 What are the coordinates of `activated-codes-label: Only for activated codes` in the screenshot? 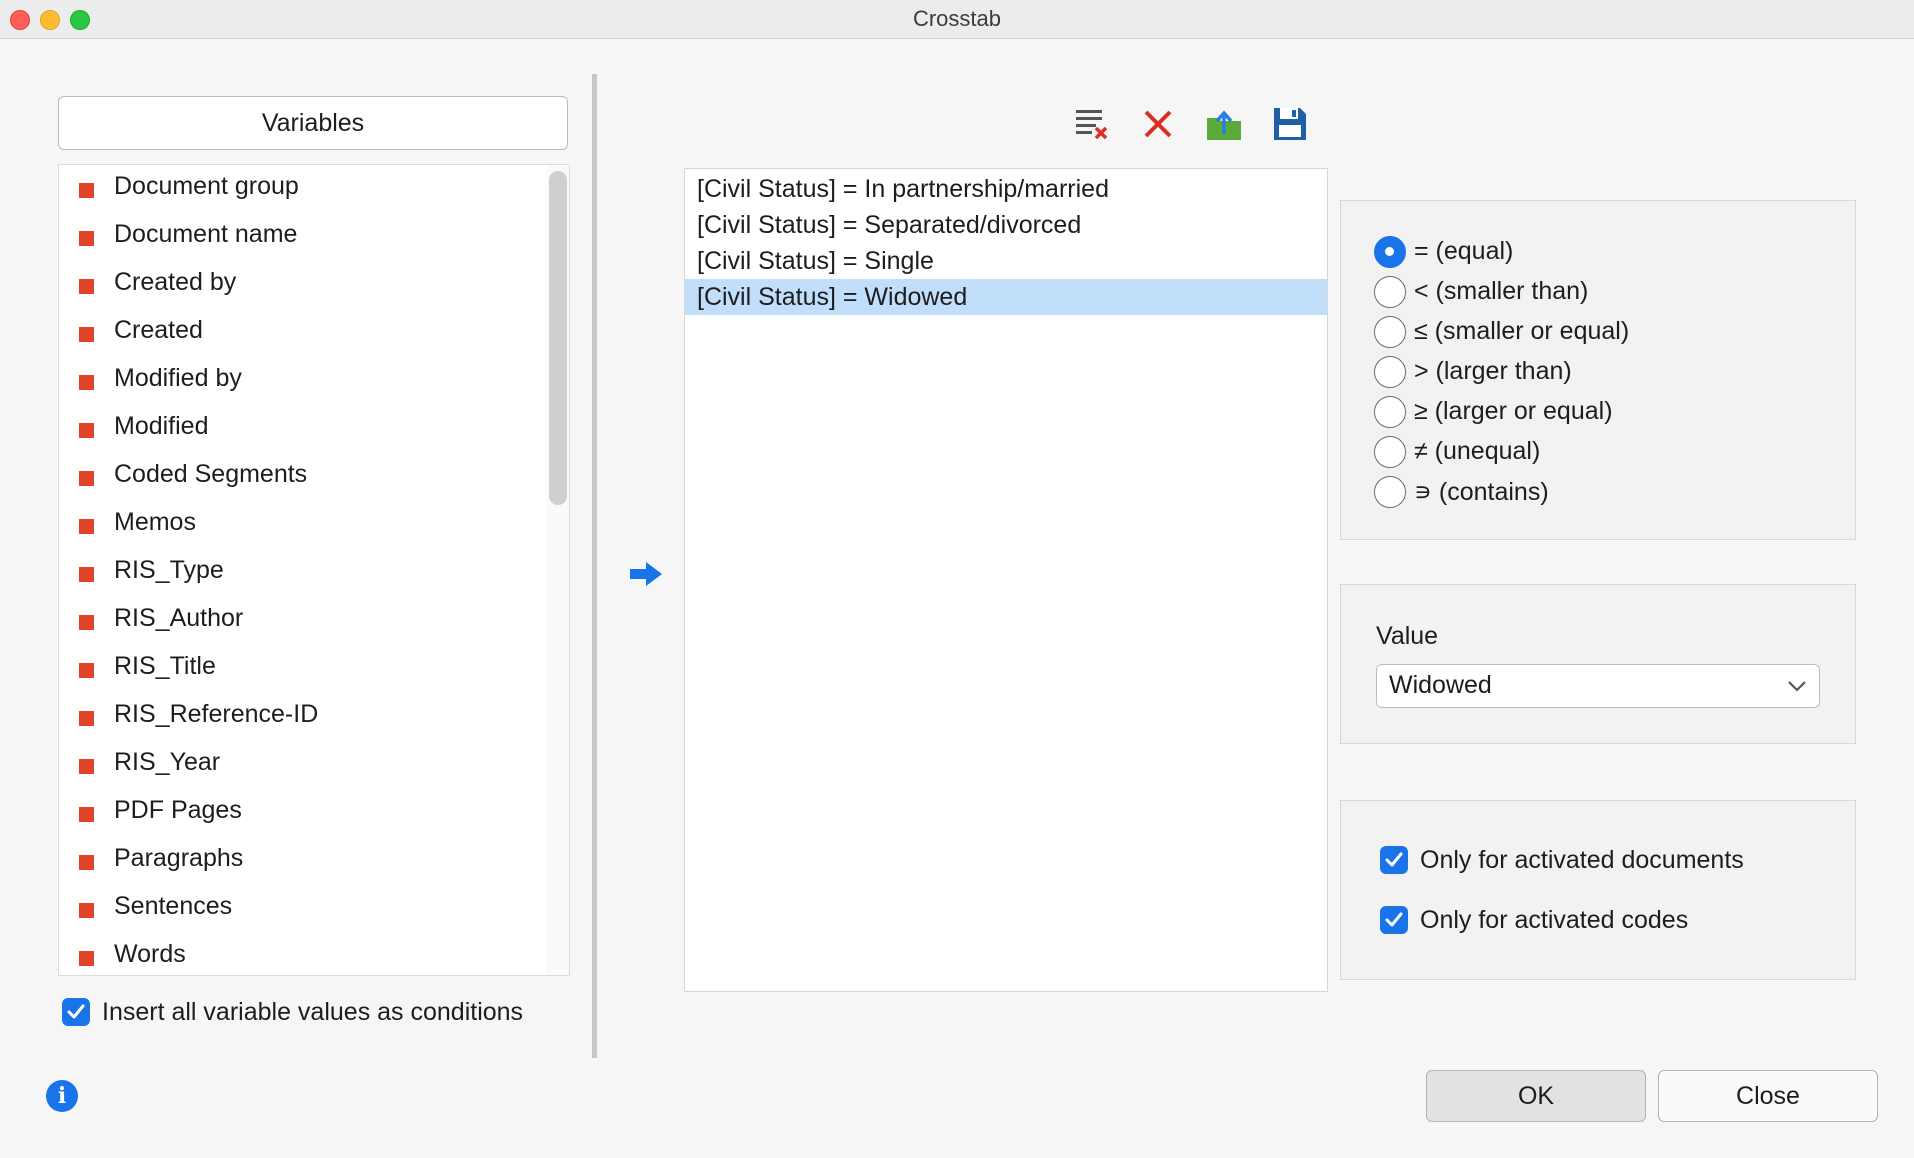 It's located at (1554, 920).